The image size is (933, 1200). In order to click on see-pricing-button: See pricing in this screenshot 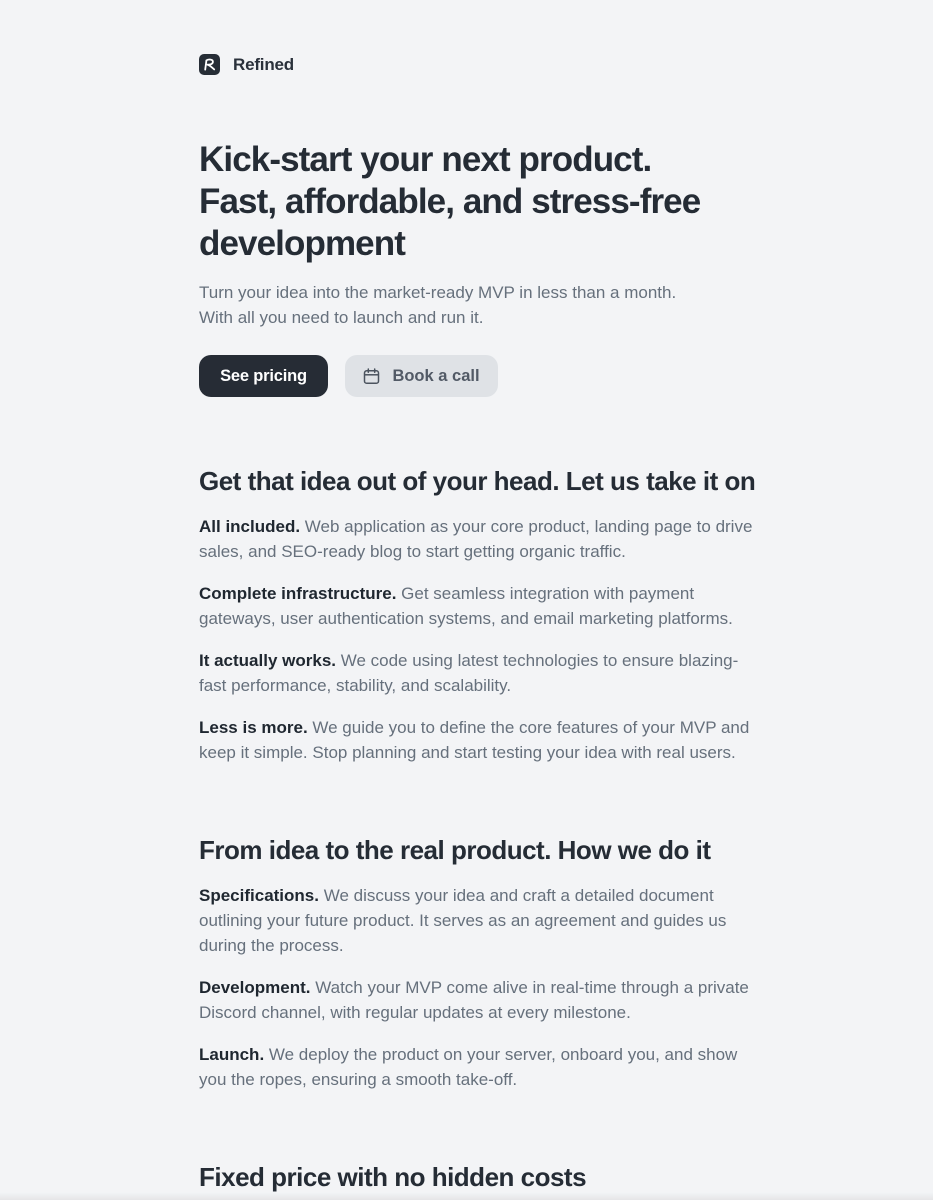, I will do `click(263, 376)`.